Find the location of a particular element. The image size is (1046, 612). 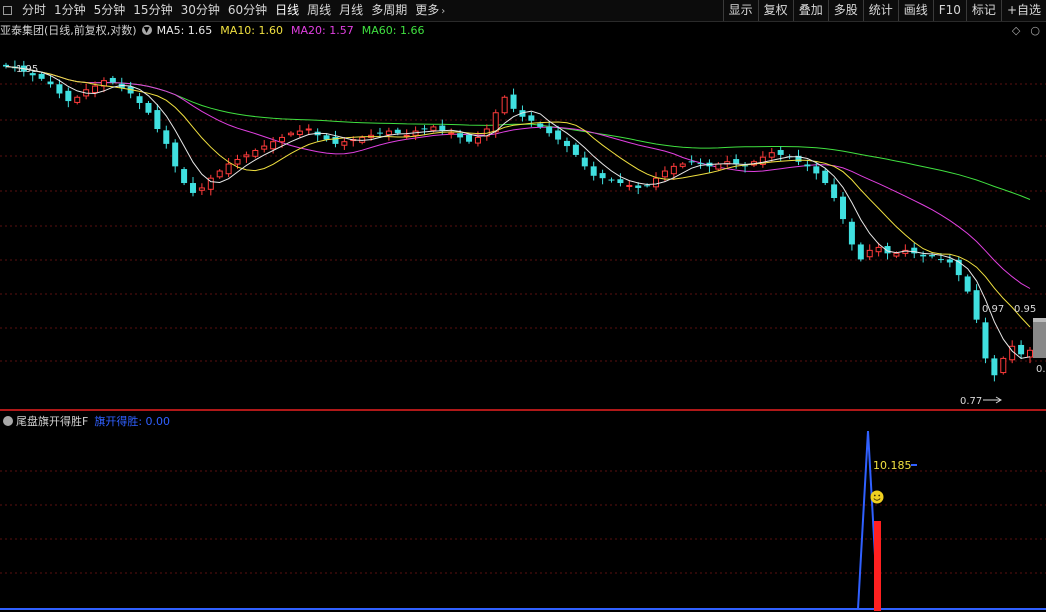

indicator-name: 尾盘旗开得胜F is located at coordinates (52, 421).